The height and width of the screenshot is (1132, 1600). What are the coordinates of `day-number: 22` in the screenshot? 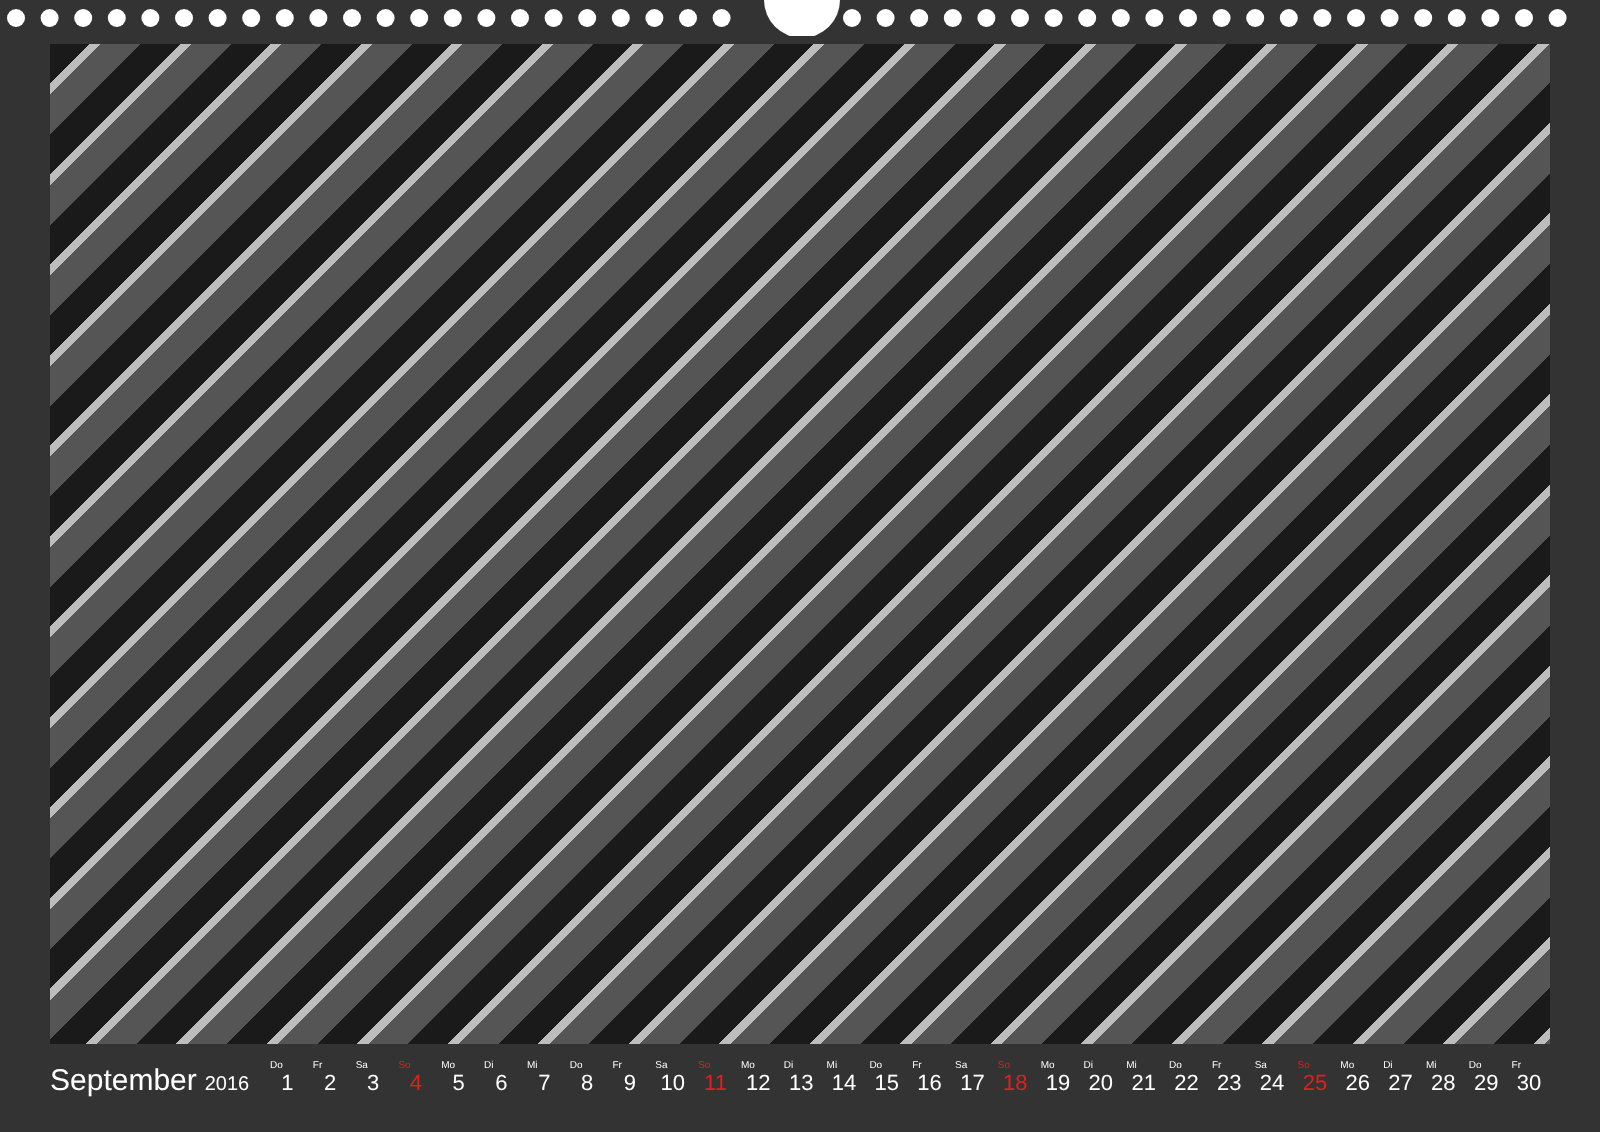 It's located at (1186, 1085).